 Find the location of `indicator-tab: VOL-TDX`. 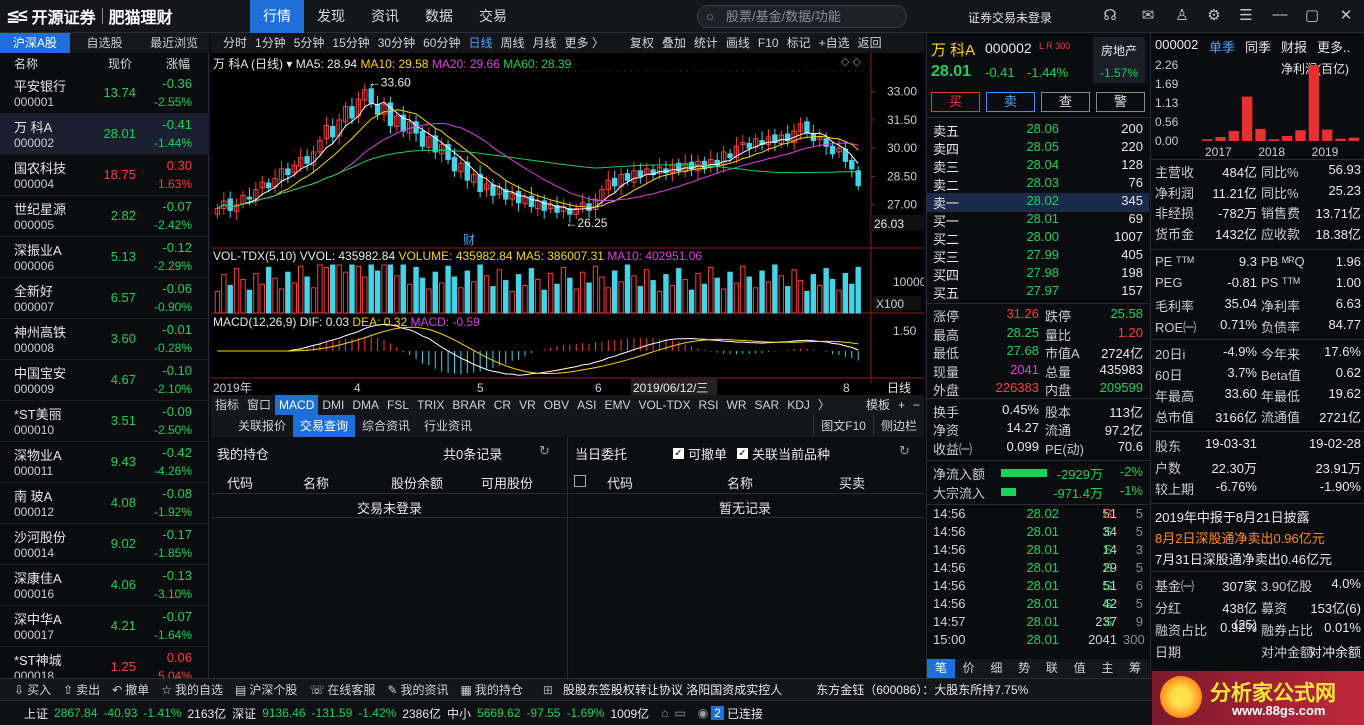

indicator-tab: VOL-TDX is located at coordinates (664, 405).